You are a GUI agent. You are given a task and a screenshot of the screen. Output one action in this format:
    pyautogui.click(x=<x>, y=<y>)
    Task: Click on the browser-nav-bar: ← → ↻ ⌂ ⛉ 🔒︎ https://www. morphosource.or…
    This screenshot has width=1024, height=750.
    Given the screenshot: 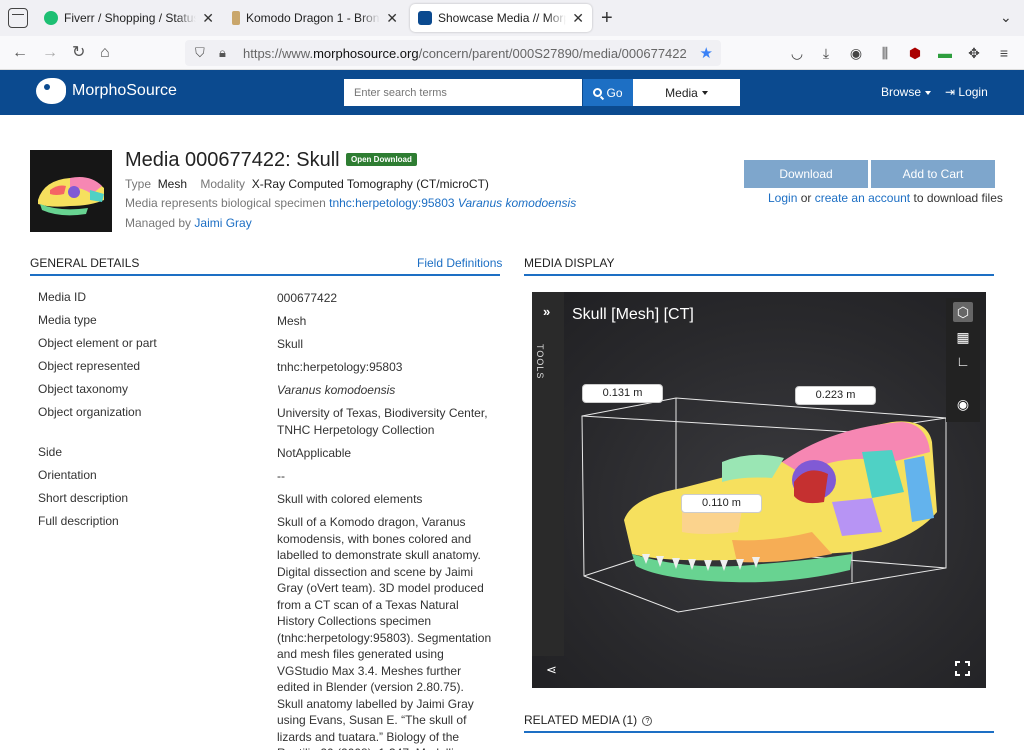 What is the action you would take?
    pyautogui.click(x=512, y=53)
    